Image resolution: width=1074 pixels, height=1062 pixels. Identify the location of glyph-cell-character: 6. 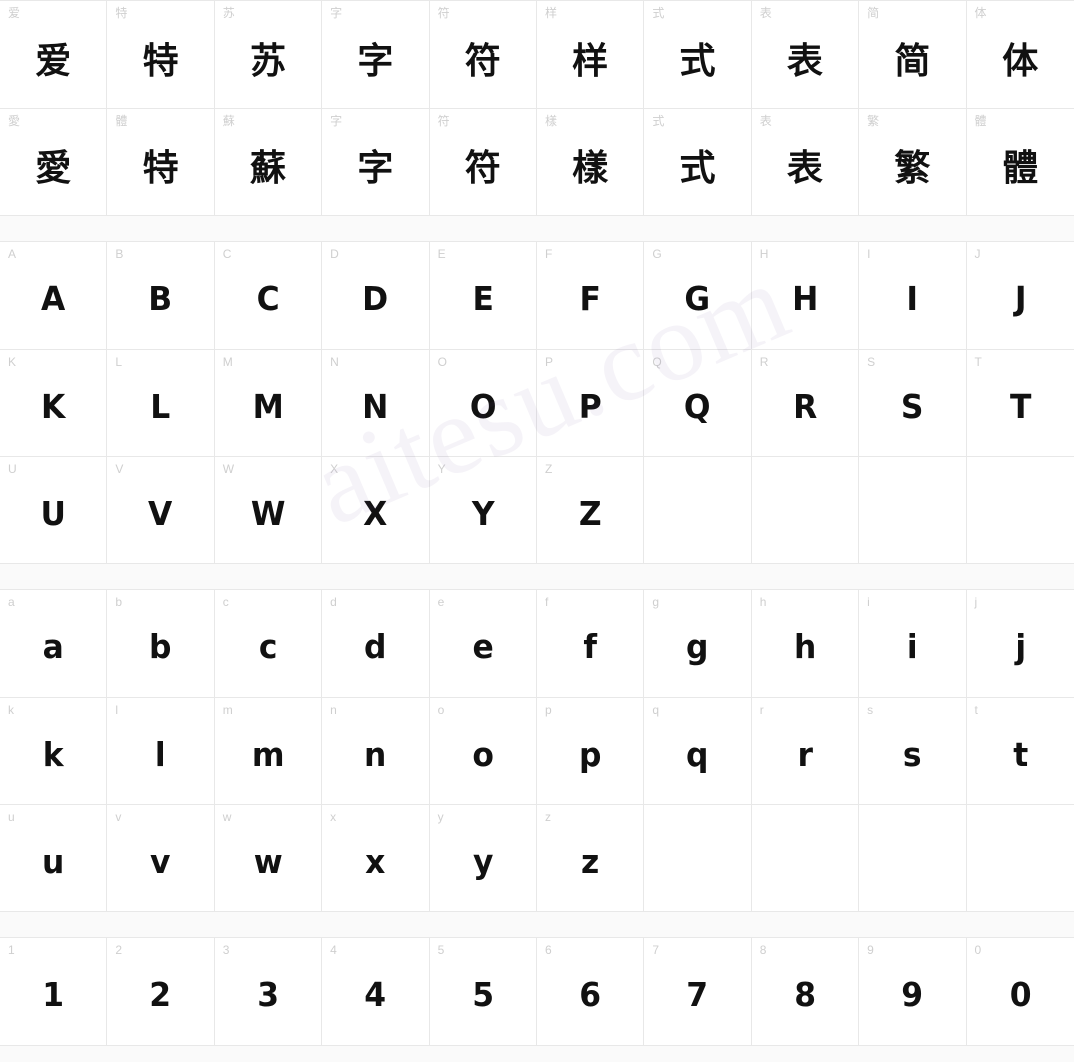
(590, 994).